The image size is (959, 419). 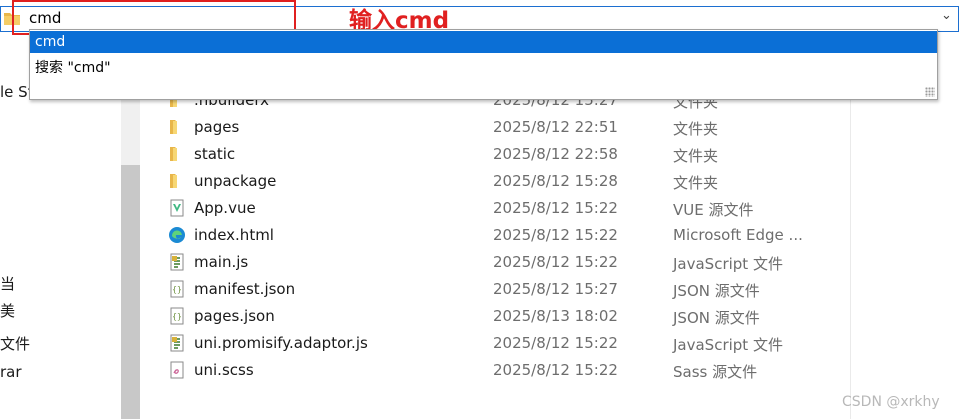 I want to click on vue-file-icon, so click(x=177, y=208).